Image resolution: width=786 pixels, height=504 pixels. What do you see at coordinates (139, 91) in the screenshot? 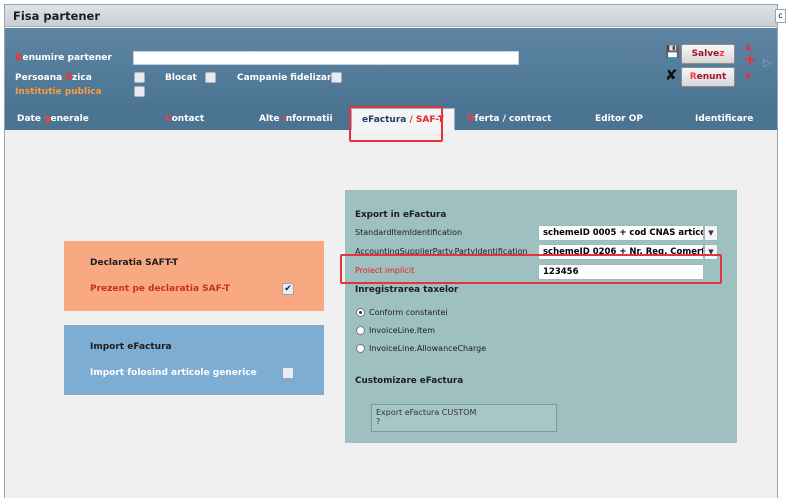
I see `institutie-publica-checkbox` at bounding box center [139, 91].